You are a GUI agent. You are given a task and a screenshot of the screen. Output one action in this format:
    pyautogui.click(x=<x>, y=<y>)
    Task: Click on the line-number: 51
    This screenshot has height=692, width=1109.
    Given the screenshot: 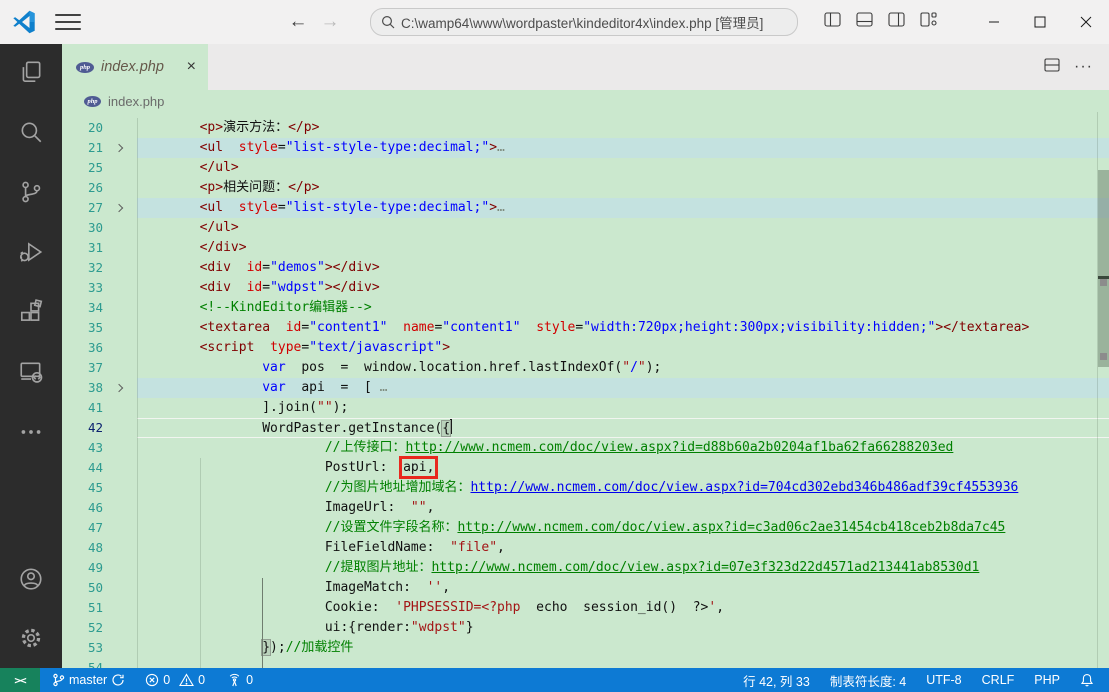 What is the action you would take?
    pyautogui.click(x=82, y=608)
    